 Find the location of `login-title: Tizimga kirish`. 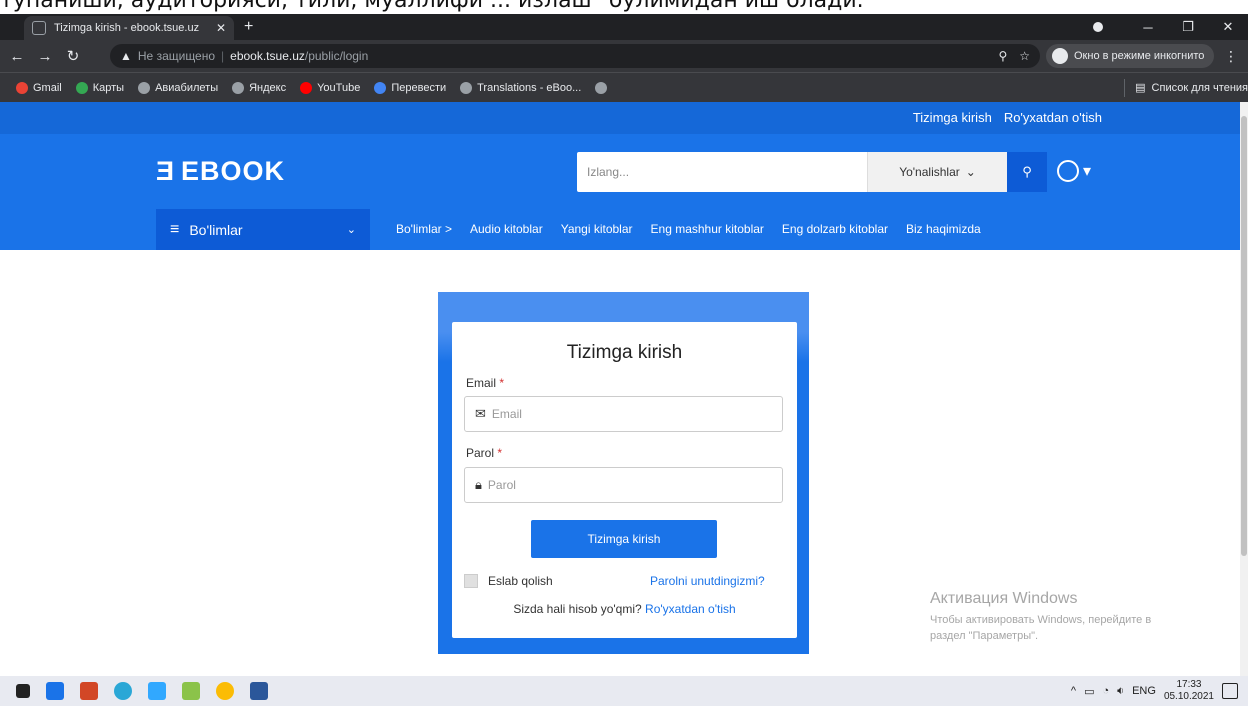

login-title: Tizimga kirish is located at coordinates (624, 352).